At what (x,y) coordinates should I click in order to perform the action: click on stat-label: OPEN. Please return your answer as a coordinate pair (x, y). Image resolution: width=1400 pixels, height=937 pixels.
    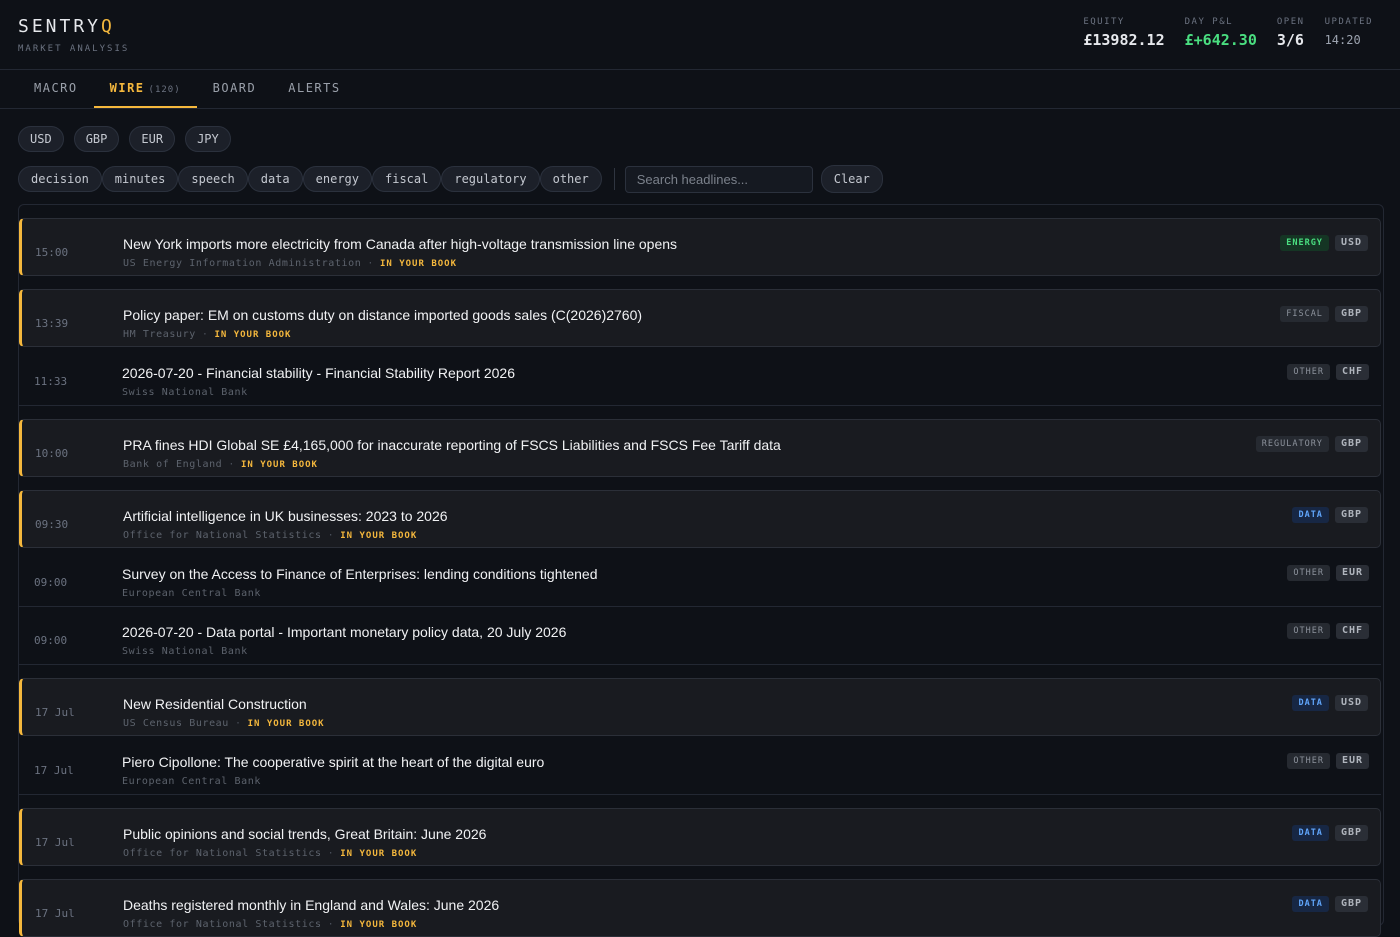
    Looking at the image, I should click on (1290, 22).